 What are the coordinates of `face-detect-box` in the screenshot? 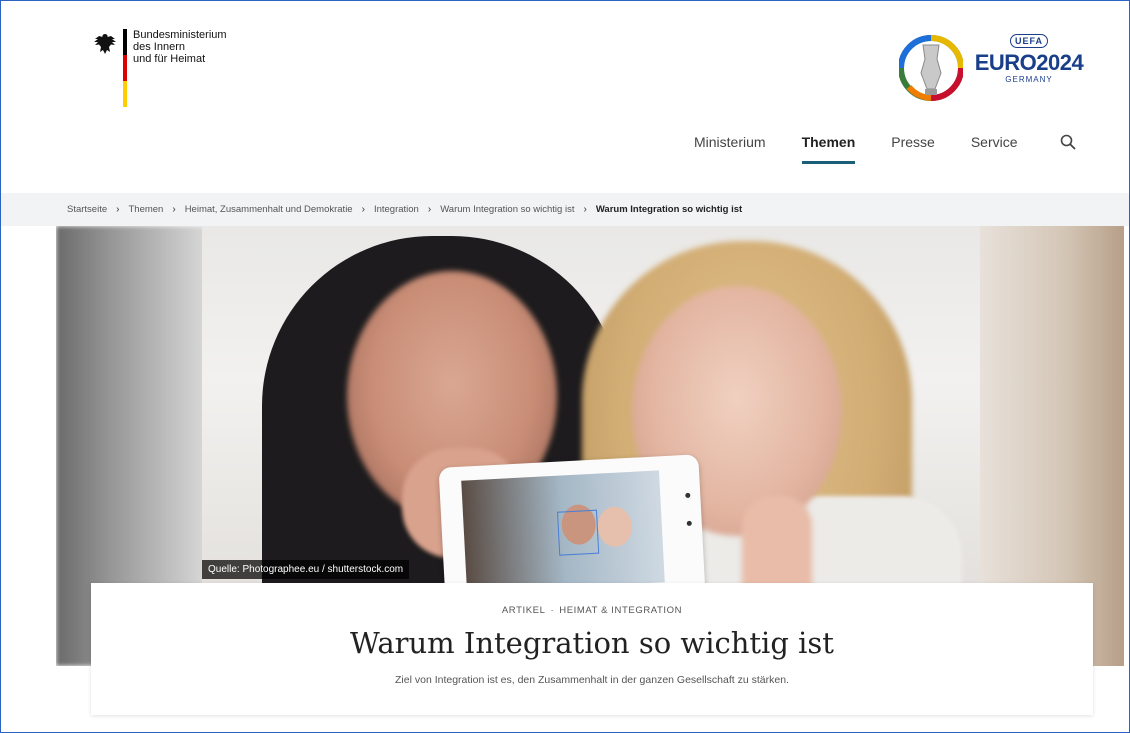 It's located at (578, 532).